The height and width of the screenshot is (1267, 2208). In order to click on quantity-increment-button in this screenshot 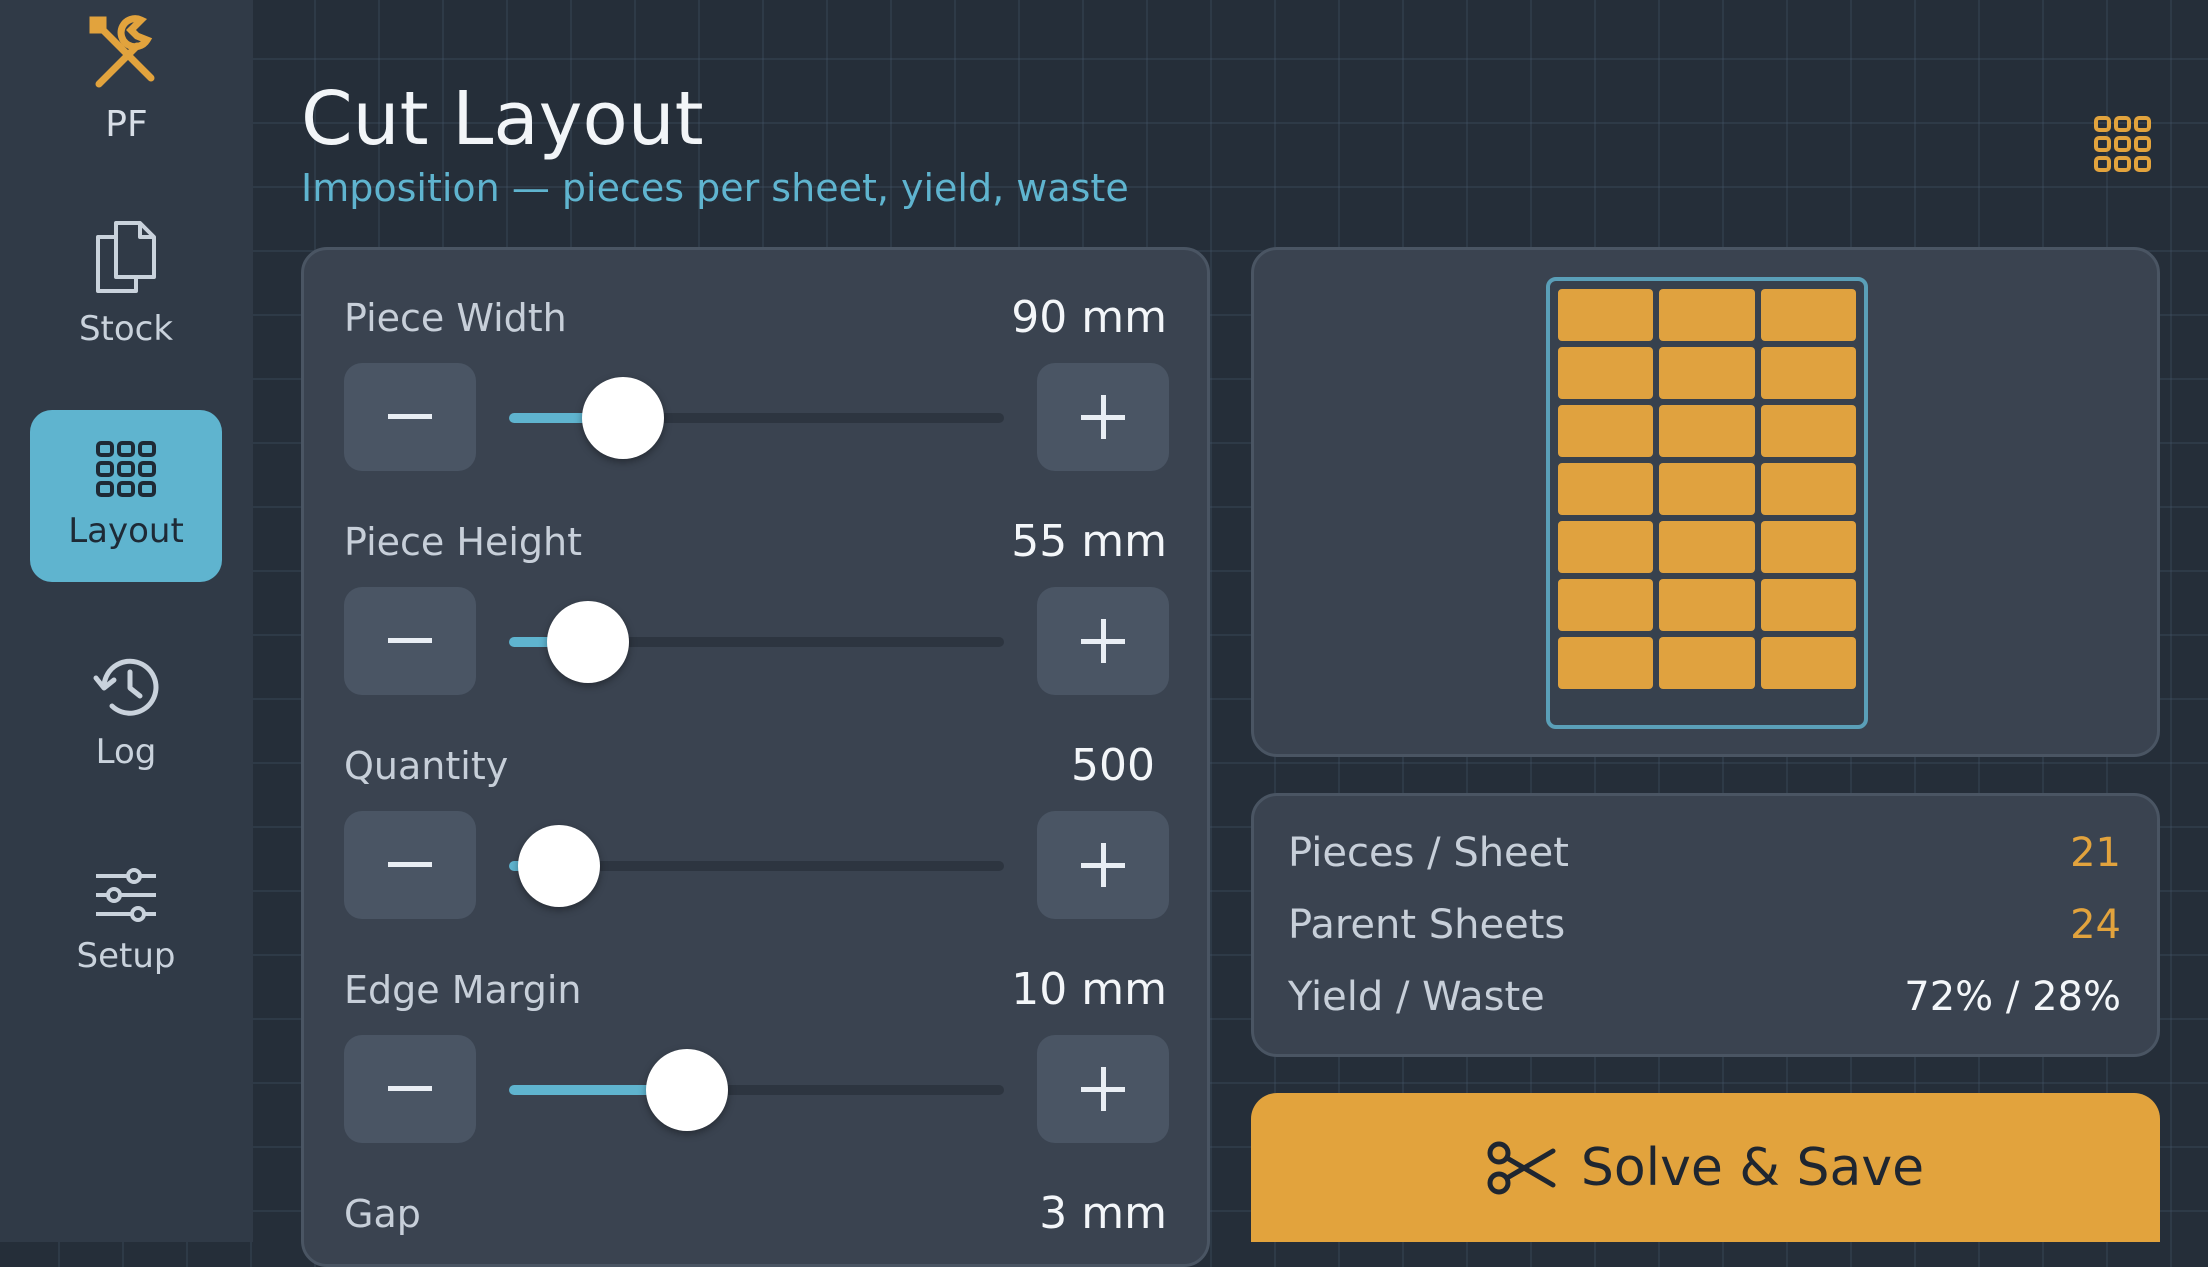, I will do `click(1103, 865)`.